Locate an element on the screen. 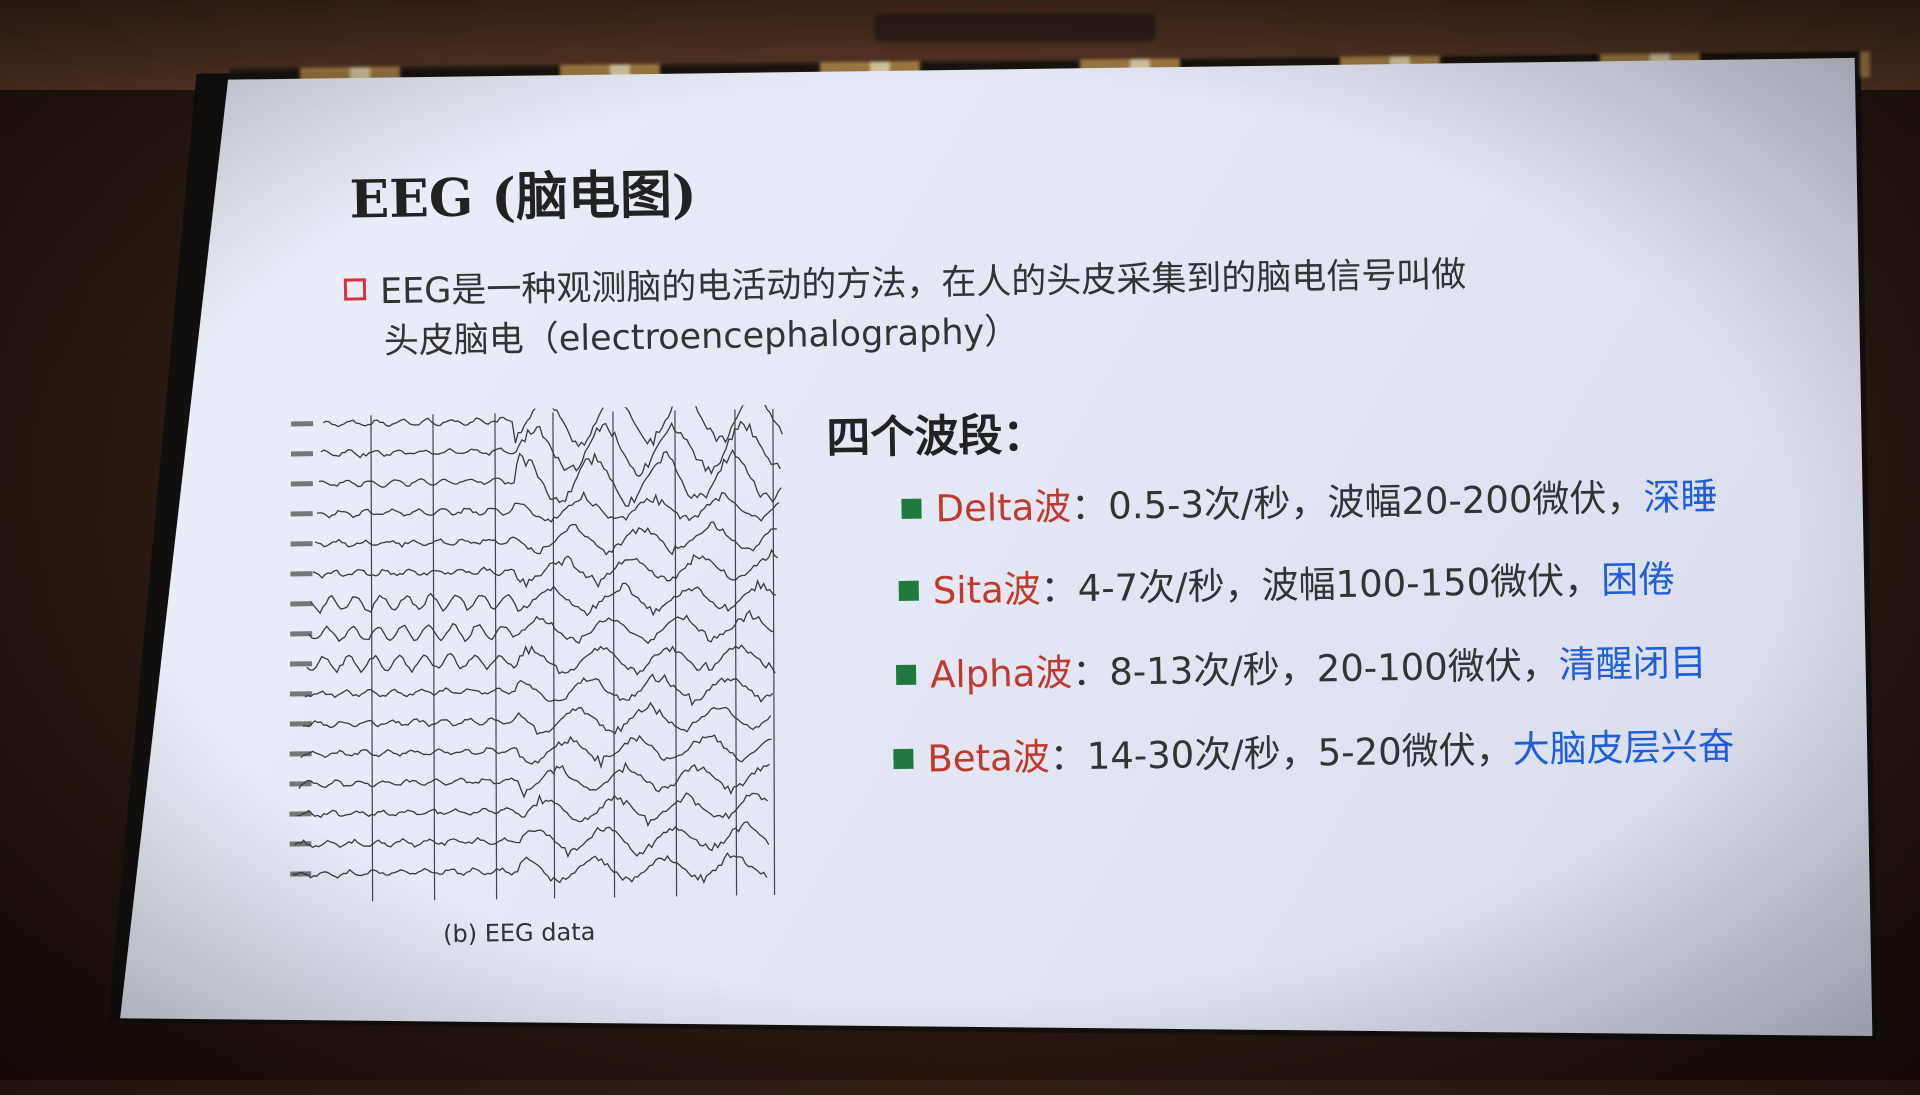 The image size is (1920, 1095). figure-caption: (b) EEG data is located at coordinates (519, 933).